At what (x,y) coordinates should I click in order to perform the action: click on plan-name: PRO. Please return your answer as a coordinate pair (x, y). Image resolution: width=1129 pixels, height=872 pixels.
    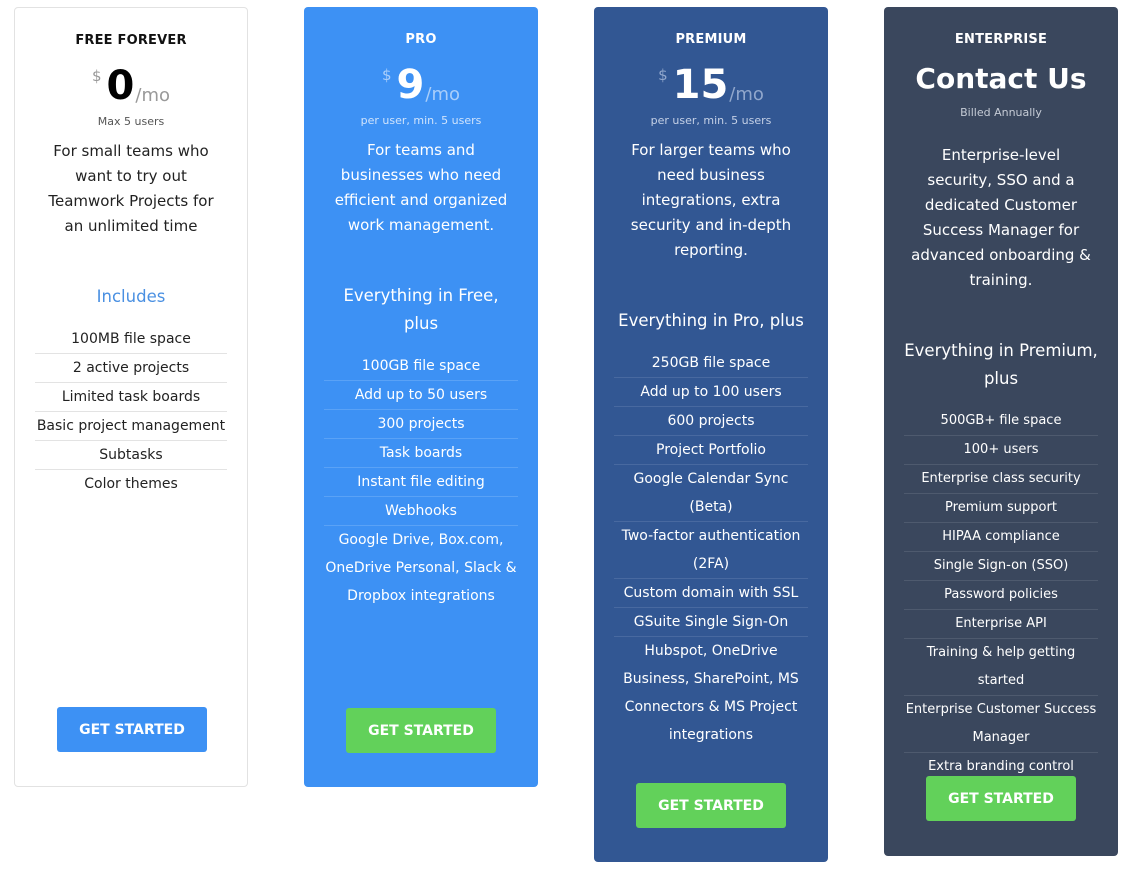
    Looking at the image, I should click on (421, 39).